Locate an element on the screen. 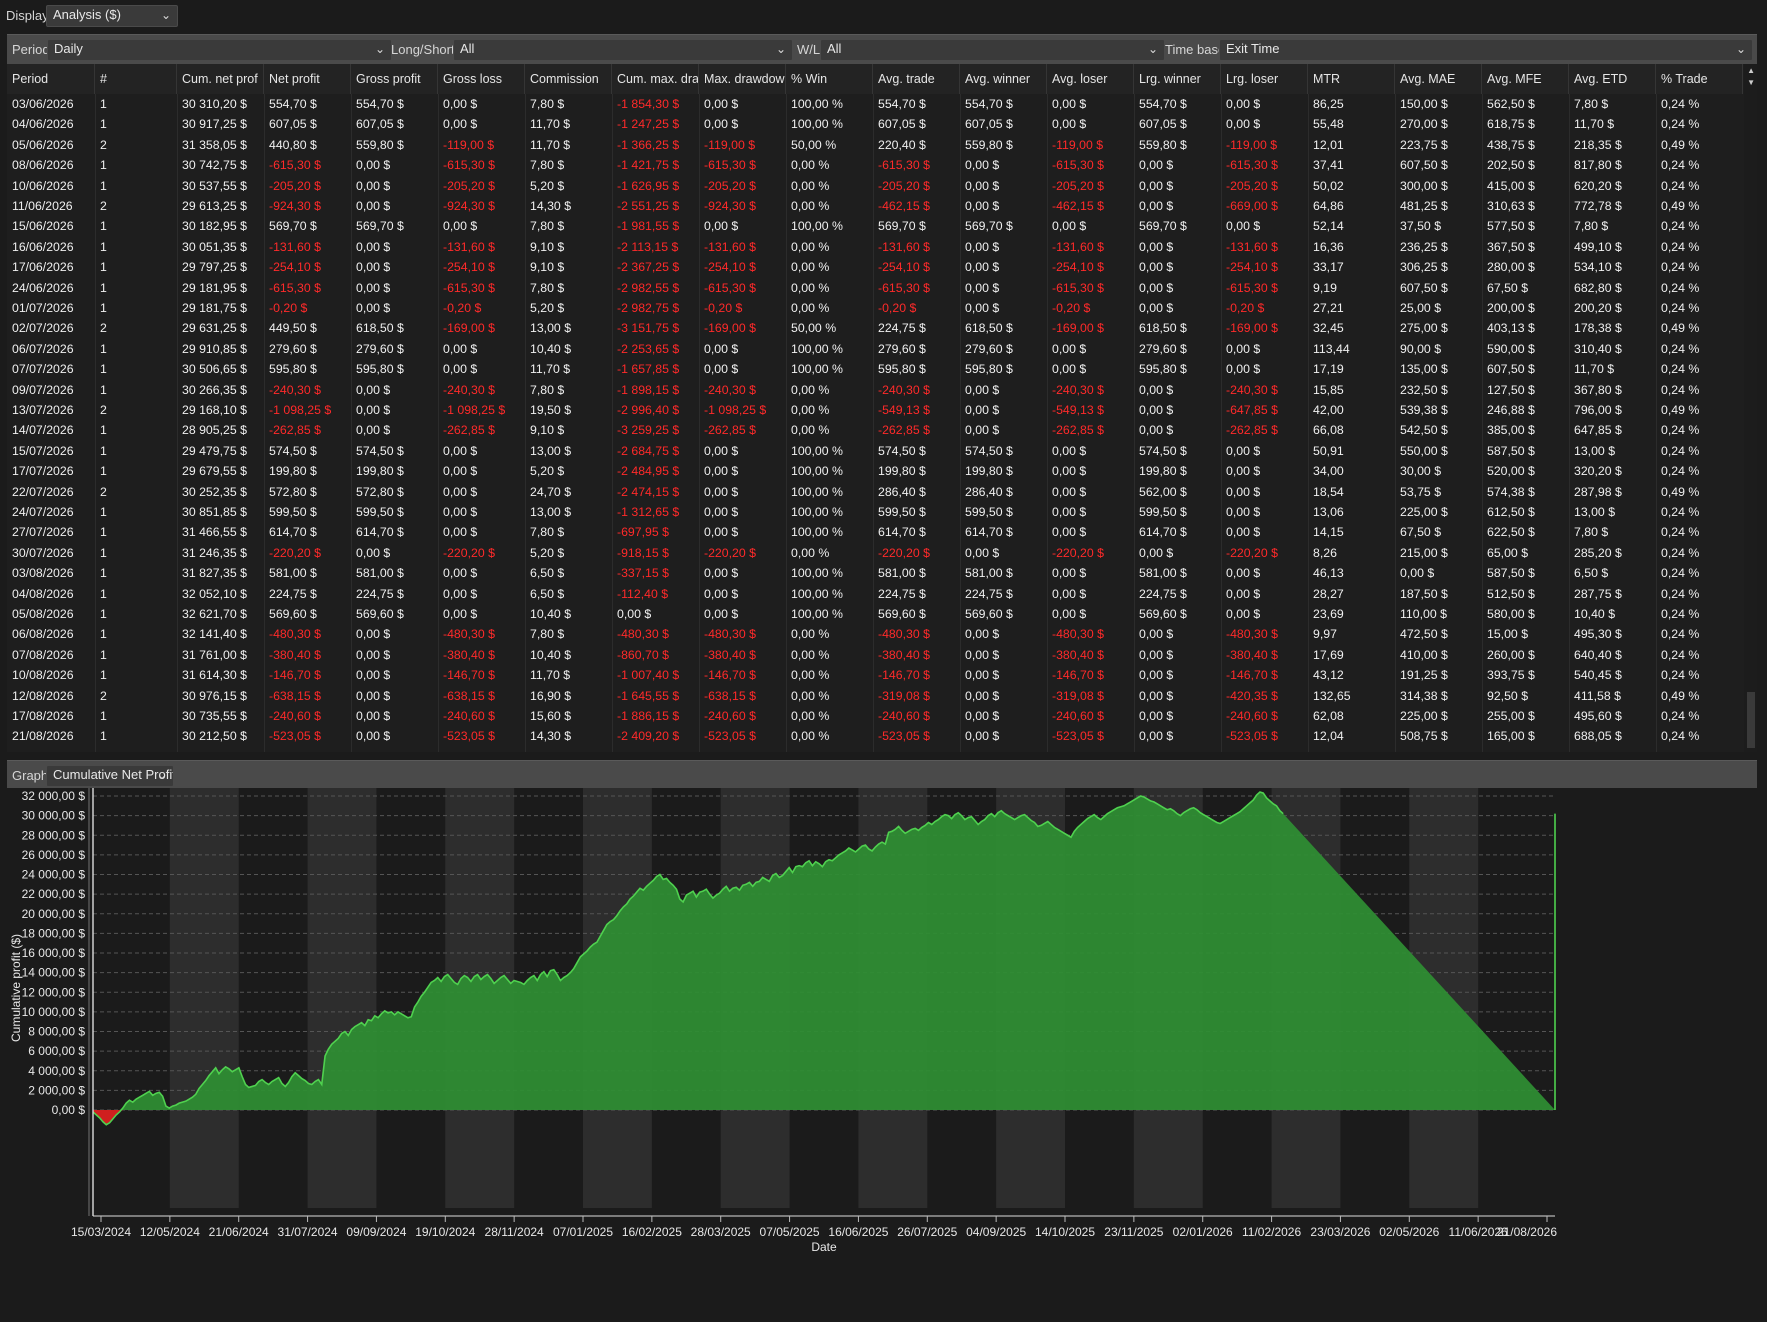 The height and width of the screenshot is (1322, 1767). table-cell: 30 252,35 $ is located at coordinates (214, 491).